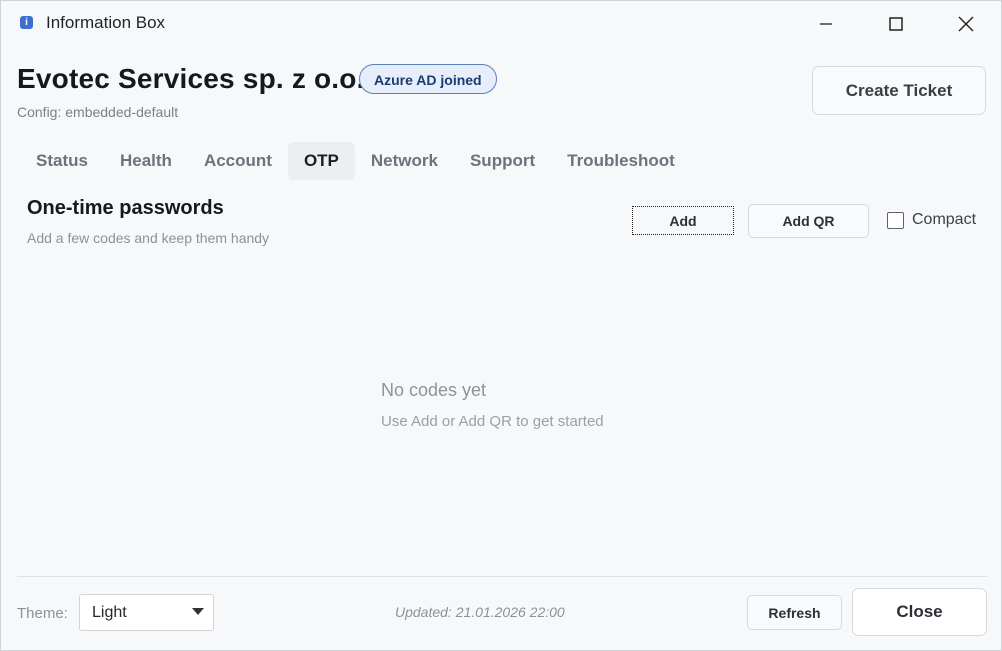 This screenshot has width=1002, height=651. What do you see at coordinates (404, 161) in the screenshot?
I see `tab-network: Network` at bounding box center [404, 161].